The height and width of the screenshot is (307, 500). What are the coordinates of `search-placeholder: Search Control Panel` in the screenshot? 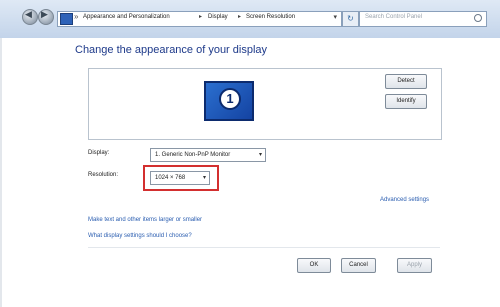 It's located at (394, 17).